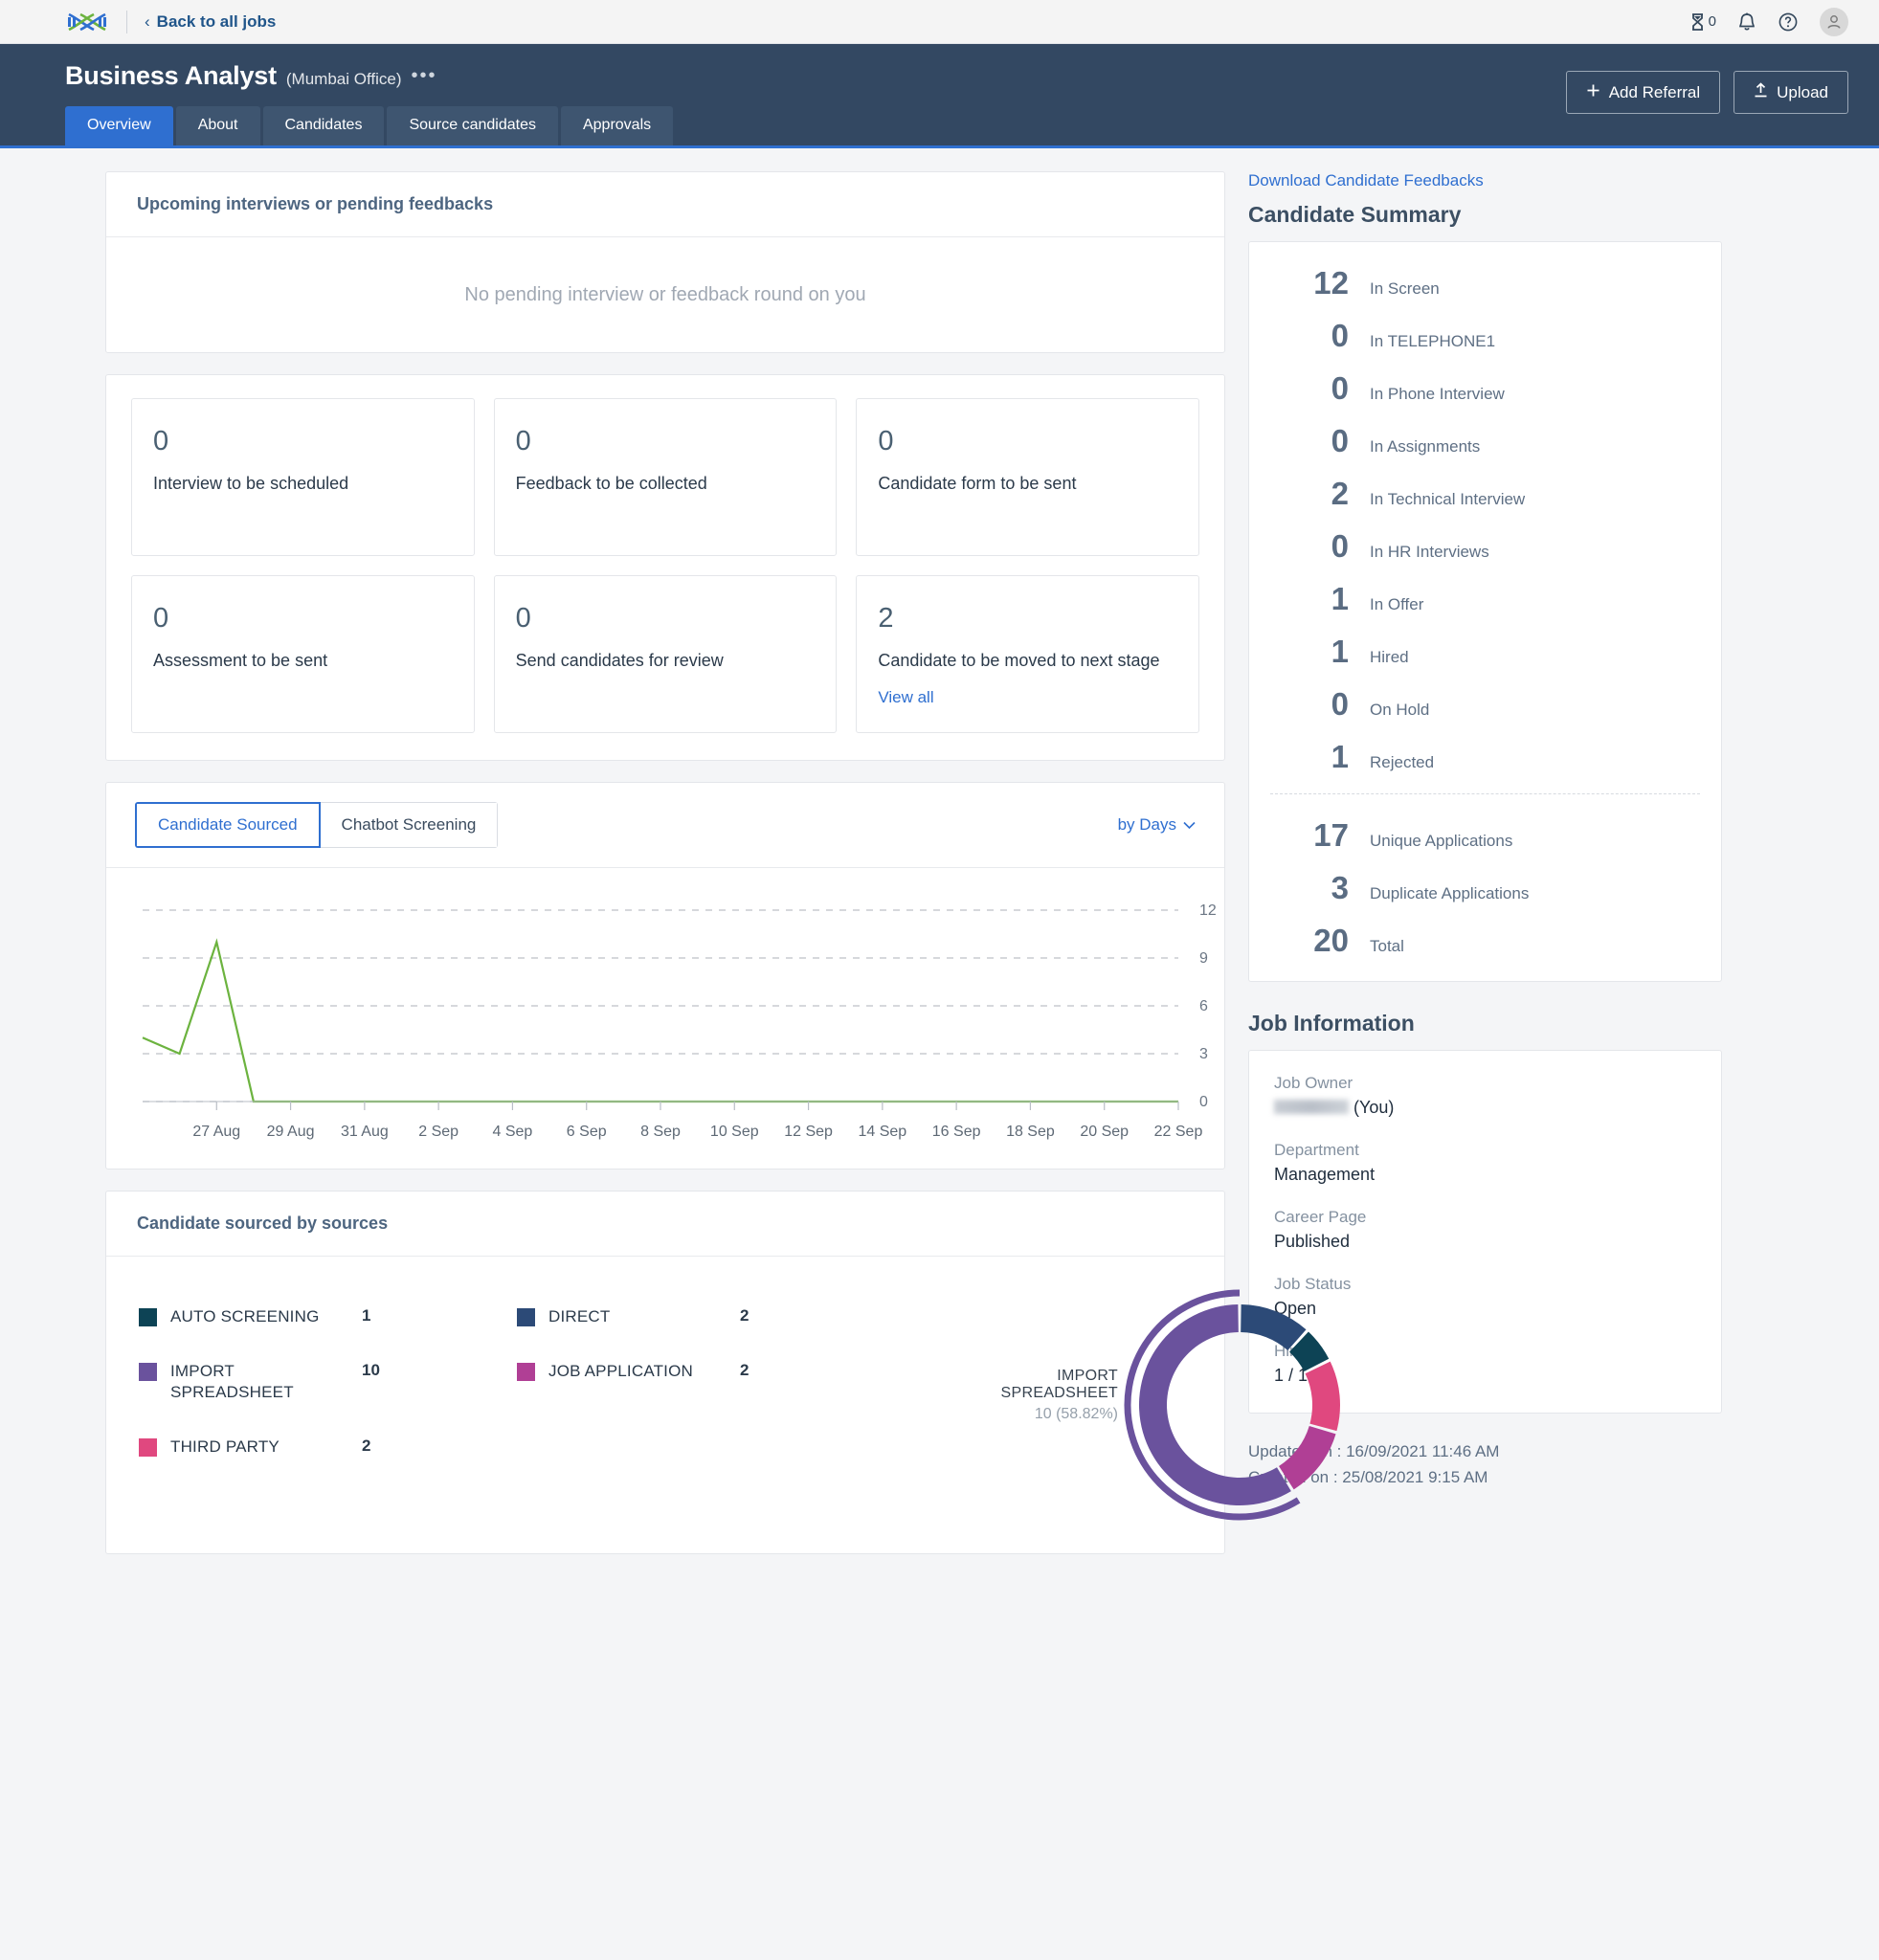  I want to click on summary-label: Unique Applications, so click(1441, 841).